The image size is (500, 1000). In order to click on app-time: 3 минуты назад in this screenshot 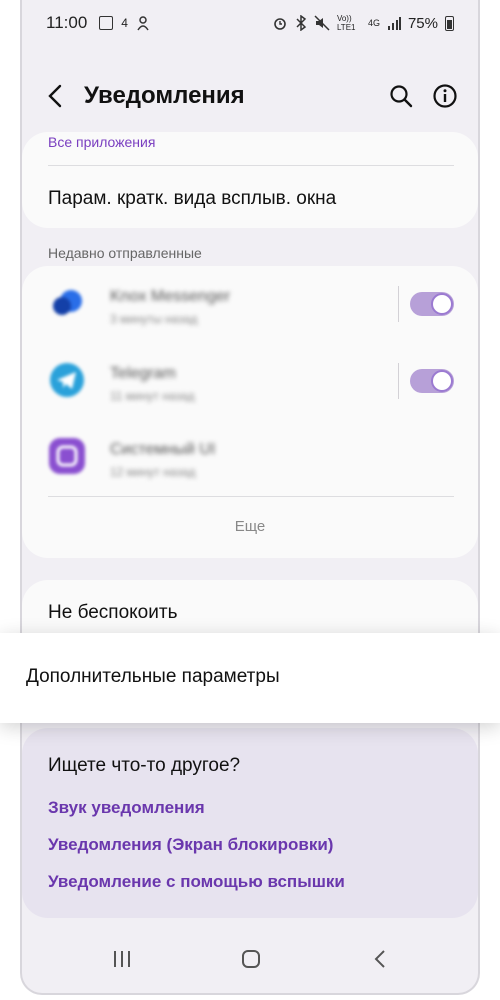, I will do `click(154, 319)`.